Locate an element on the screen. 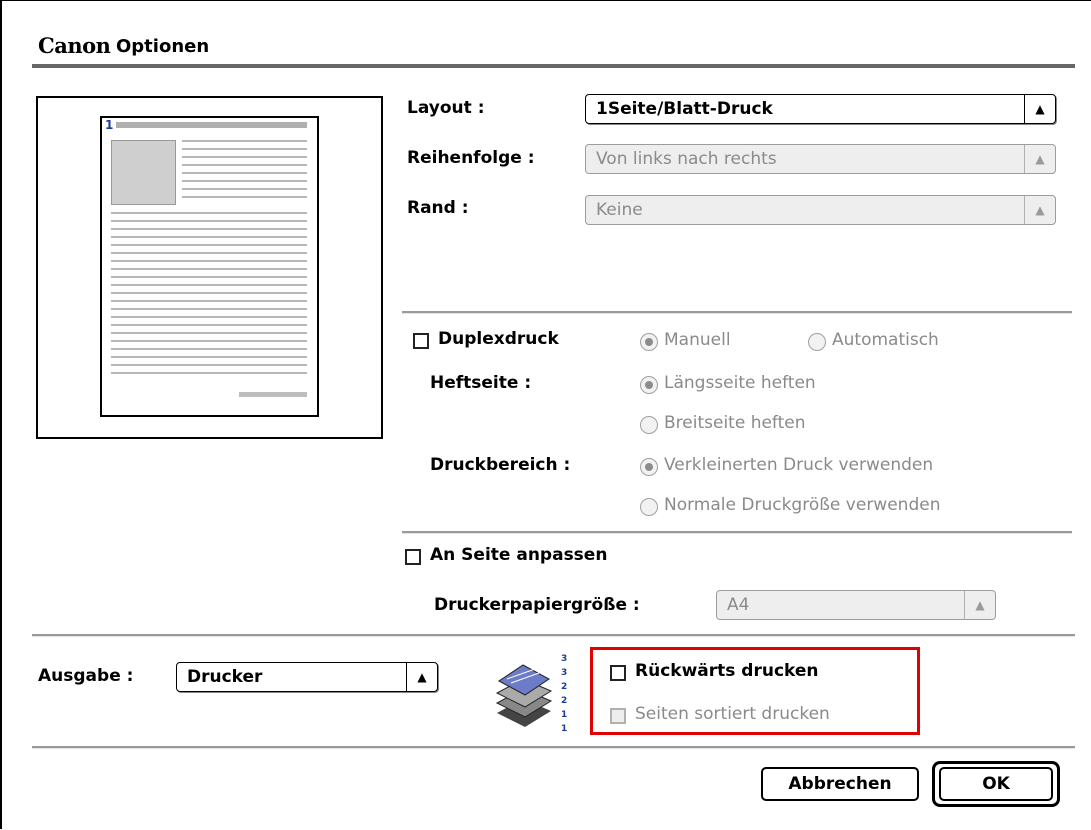 This screenshot has width=1091, height=830. paper-size-value: A4 is located at coordinates (738, 605).